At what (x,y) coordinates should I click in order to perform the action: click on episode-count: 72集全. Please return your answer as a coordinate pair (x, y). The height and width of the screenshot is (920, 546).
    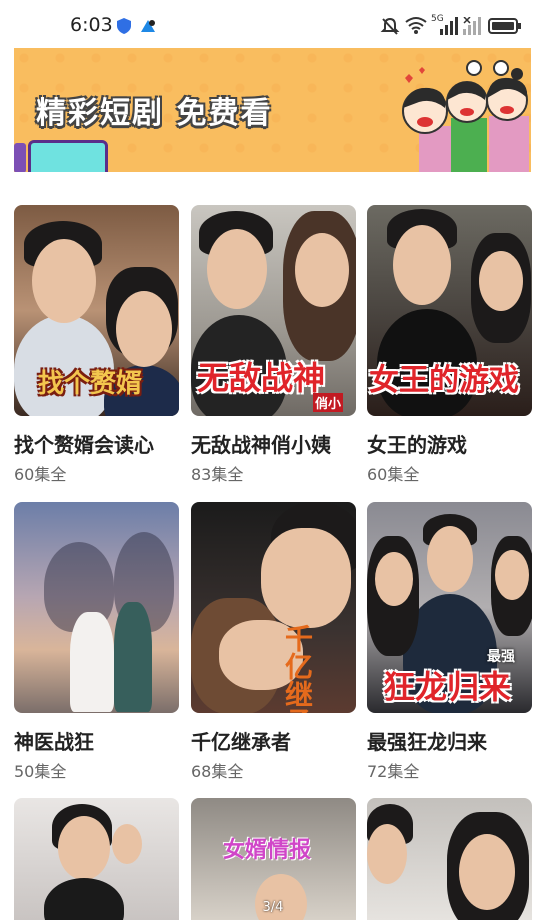
    Looking at the image, I should click on (393, 771).